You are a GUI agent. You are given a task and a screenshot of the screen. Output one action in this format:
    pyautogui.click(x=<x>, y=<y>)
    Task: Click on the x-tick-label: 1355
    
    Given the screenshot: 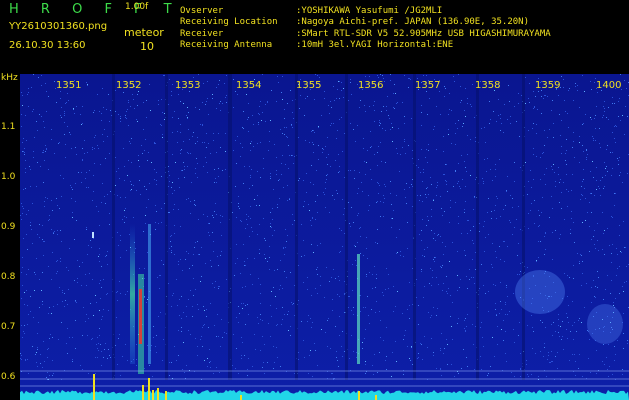 What is the action you would take?
    pyautogui.click(x=309, y=85)
    